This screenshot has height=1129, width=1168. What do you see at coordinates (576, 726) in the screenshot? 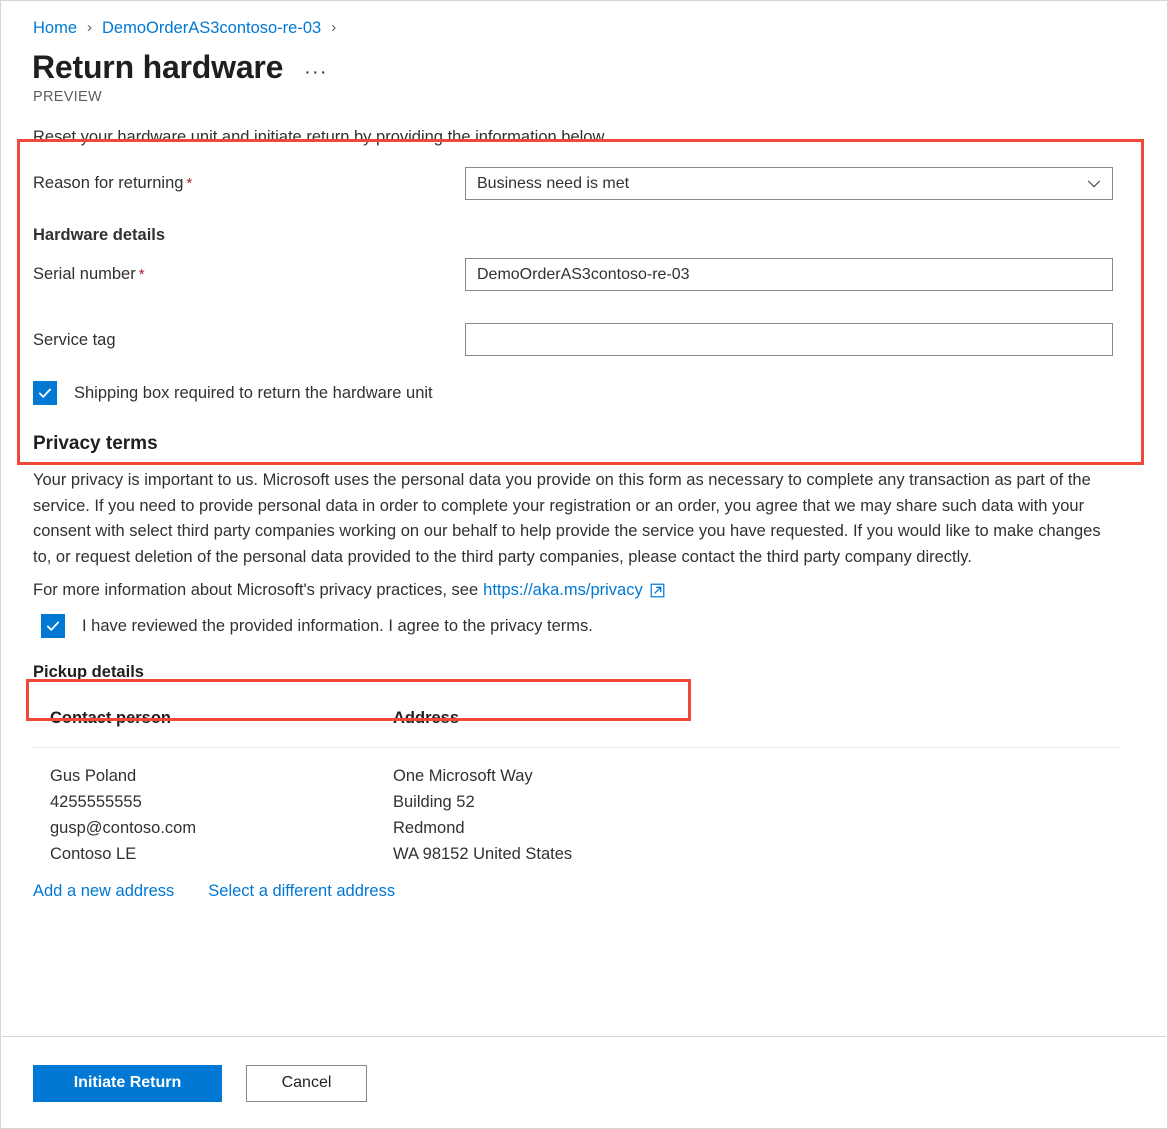
I see `table-header-row: Contact person Address` at bounding box center [576, 726].